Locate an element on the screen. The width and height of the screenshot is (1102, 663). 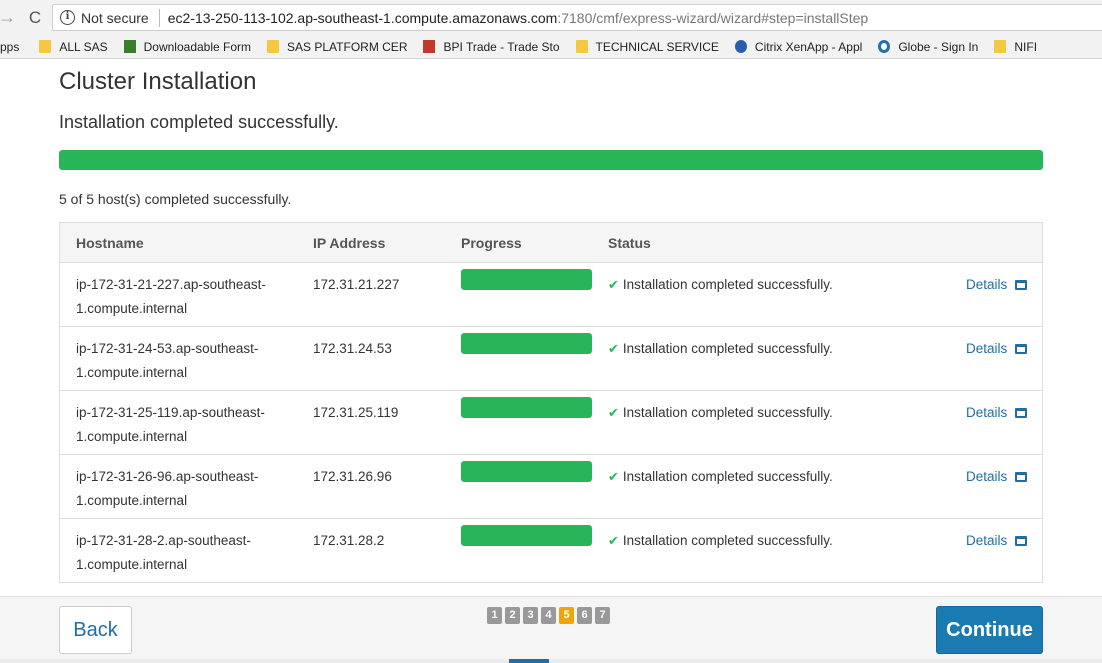
omnibox-divider is located at coordinates (159, 17).